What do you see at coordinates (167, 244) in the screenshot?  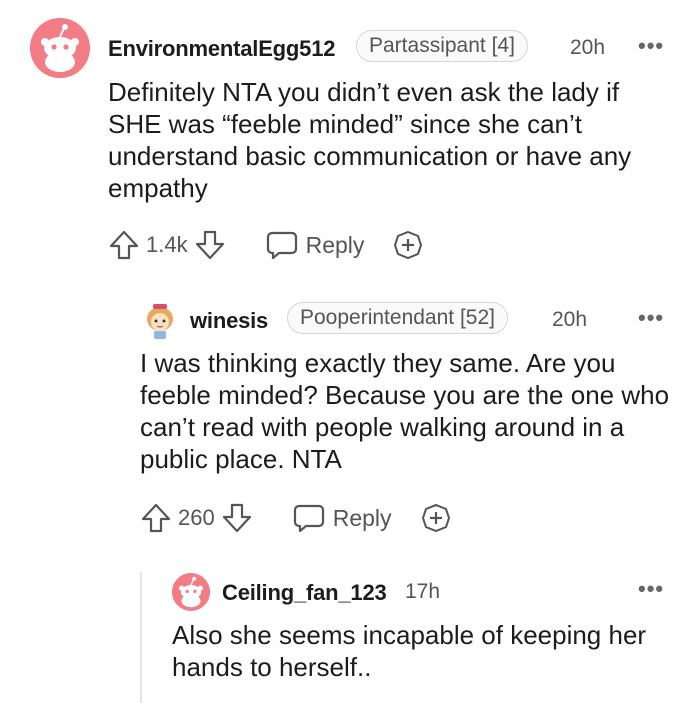 I see `vote-count: 1.4k` at bounding box center [167, 244].